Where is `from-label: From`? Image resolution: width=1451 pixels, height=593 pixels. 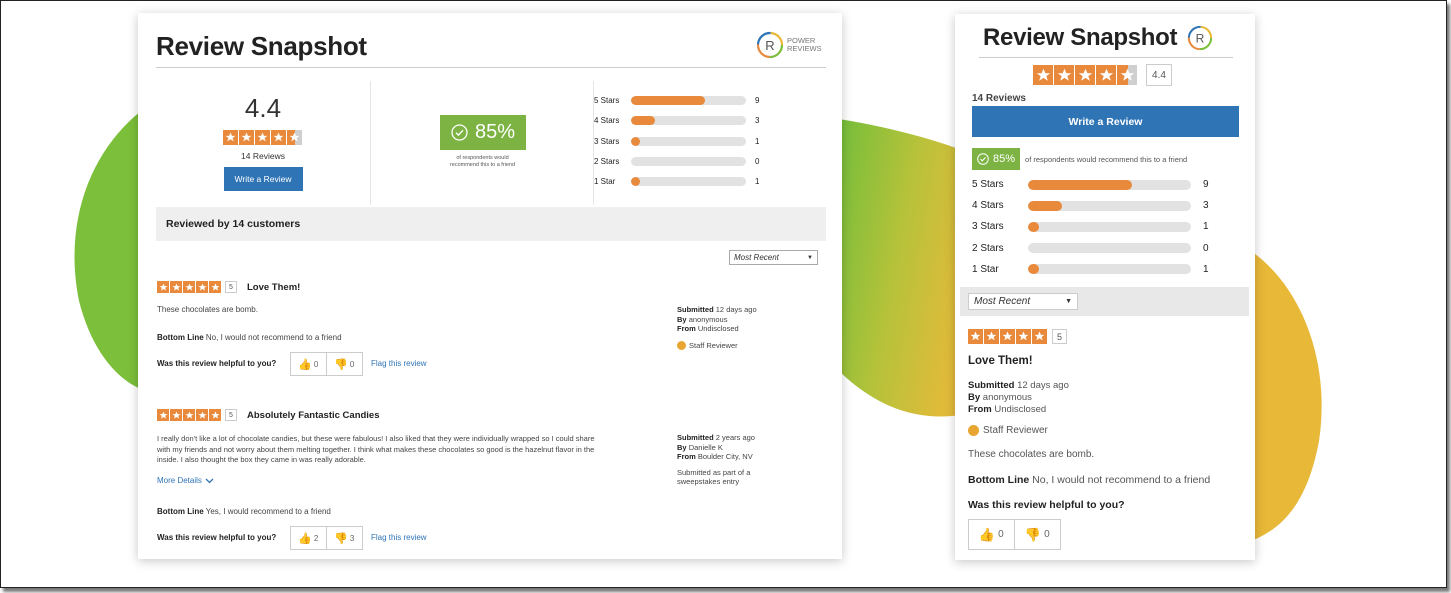 from-label: From is located at coordinates (980, 409).